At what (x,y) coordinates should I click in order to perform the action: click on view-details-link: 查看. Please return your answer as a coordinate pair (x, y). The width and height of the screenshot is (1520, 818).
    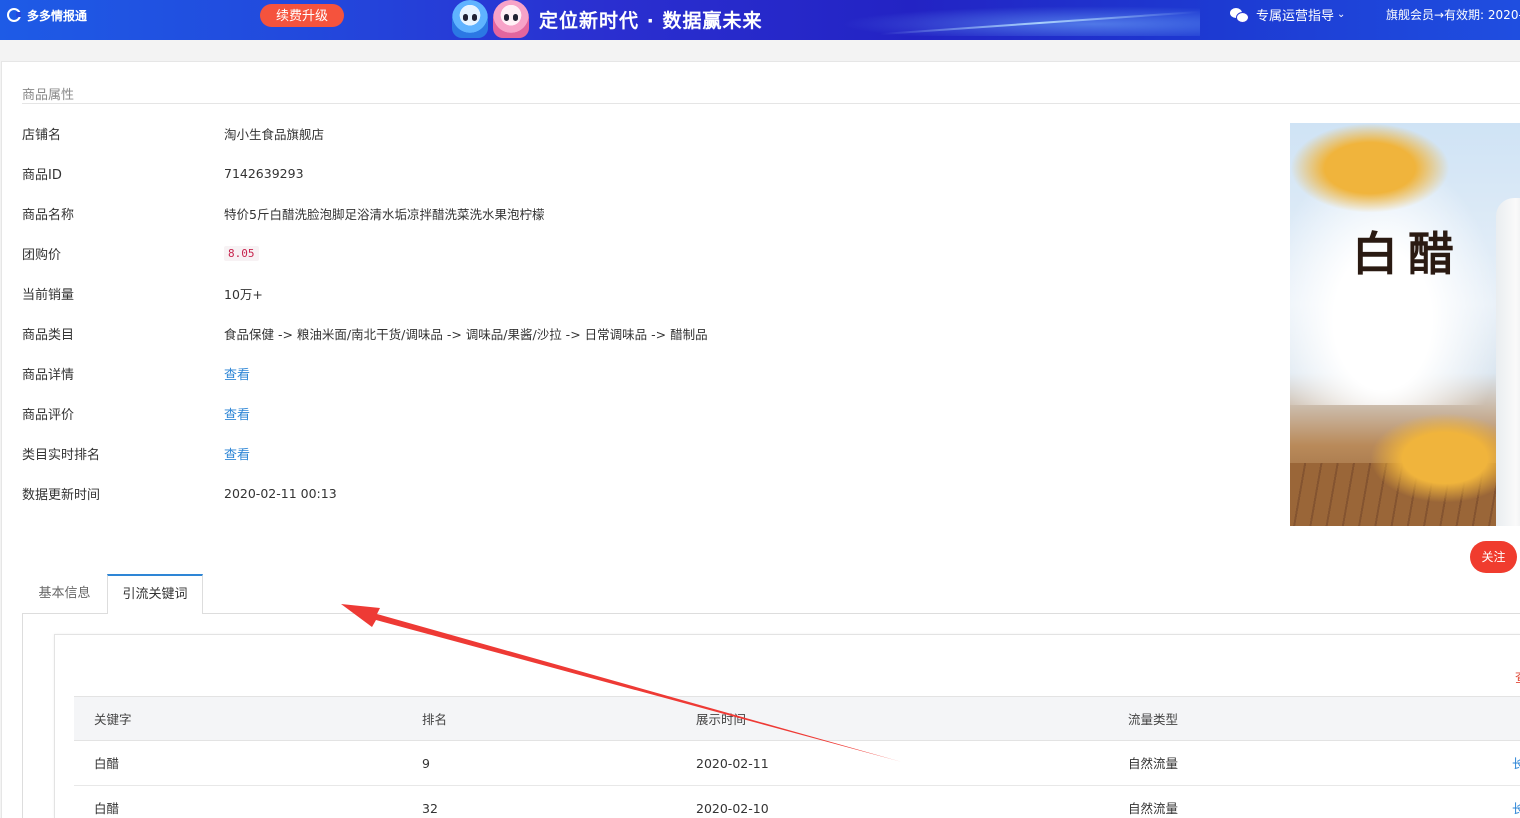
    Looking at the image, I should click on (237, 373).